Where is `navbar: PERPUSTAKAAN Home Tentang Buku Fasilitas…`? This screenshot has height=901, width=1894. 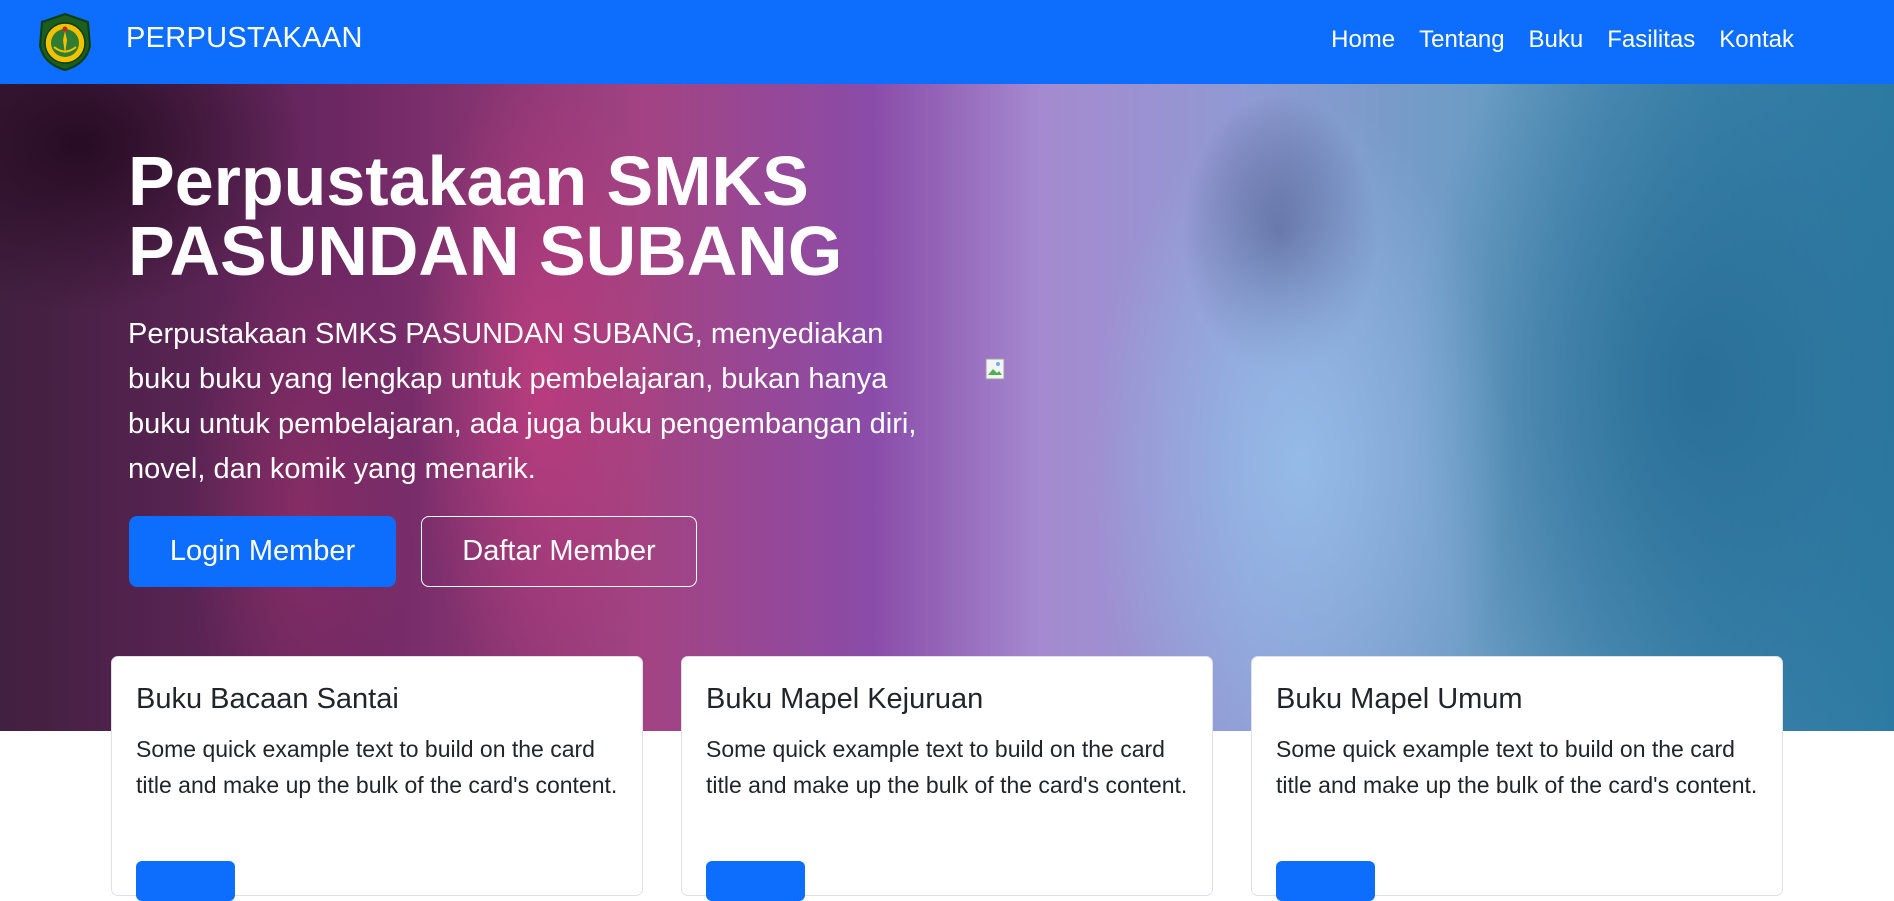
navbar: PERPUSTAKAAN Home Tentang Buku Fasilitas… is located at coordinates (947, 42).